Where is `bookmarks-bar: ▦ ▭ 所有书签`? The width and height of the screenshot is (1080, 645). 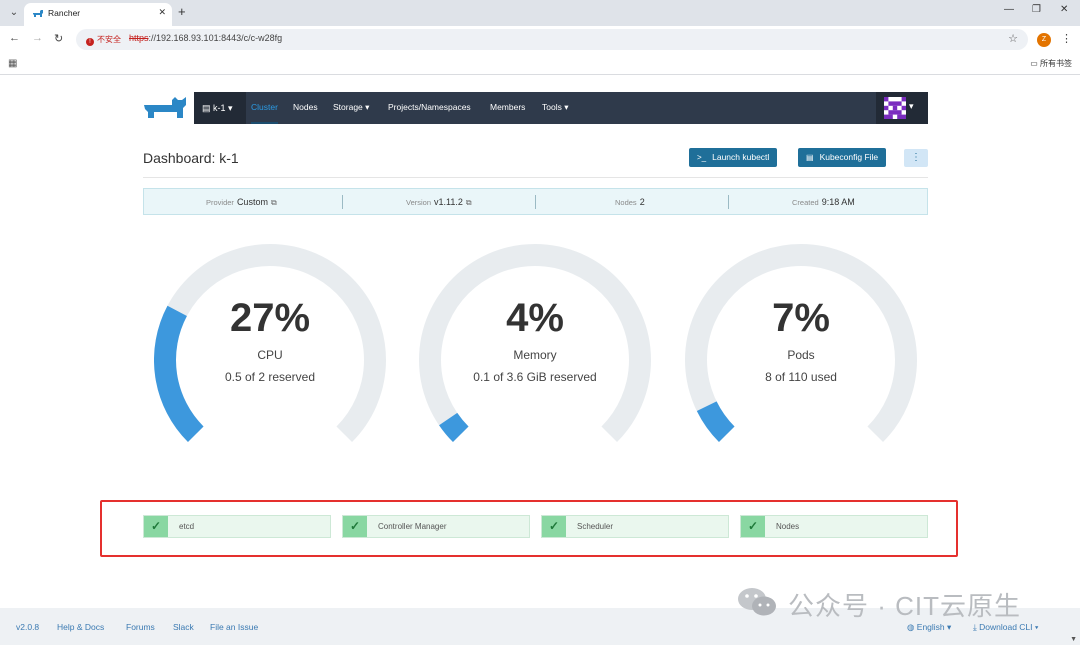 bookmarks-bar: ▦ ▭ 所有书签 is located at coordinates (540, 64).